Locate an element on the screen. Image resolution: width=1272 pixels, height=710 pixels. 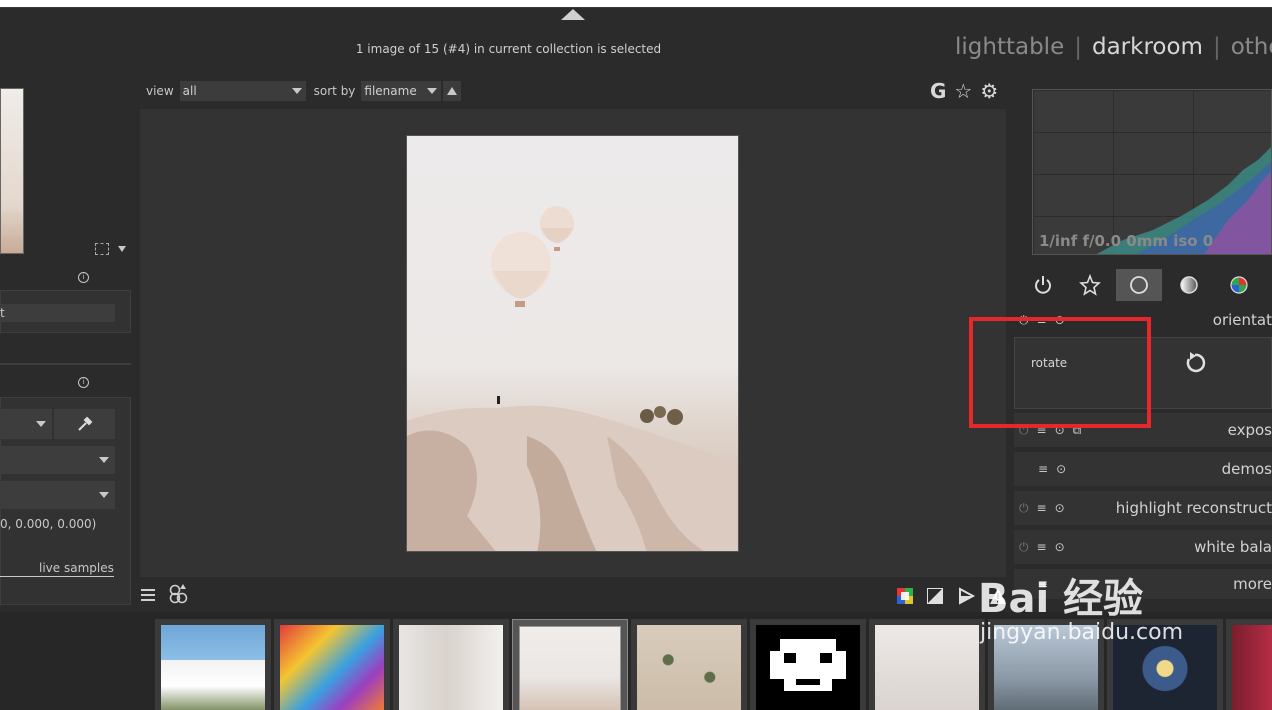
display-mode-icon is located at coordinates (102, 249).